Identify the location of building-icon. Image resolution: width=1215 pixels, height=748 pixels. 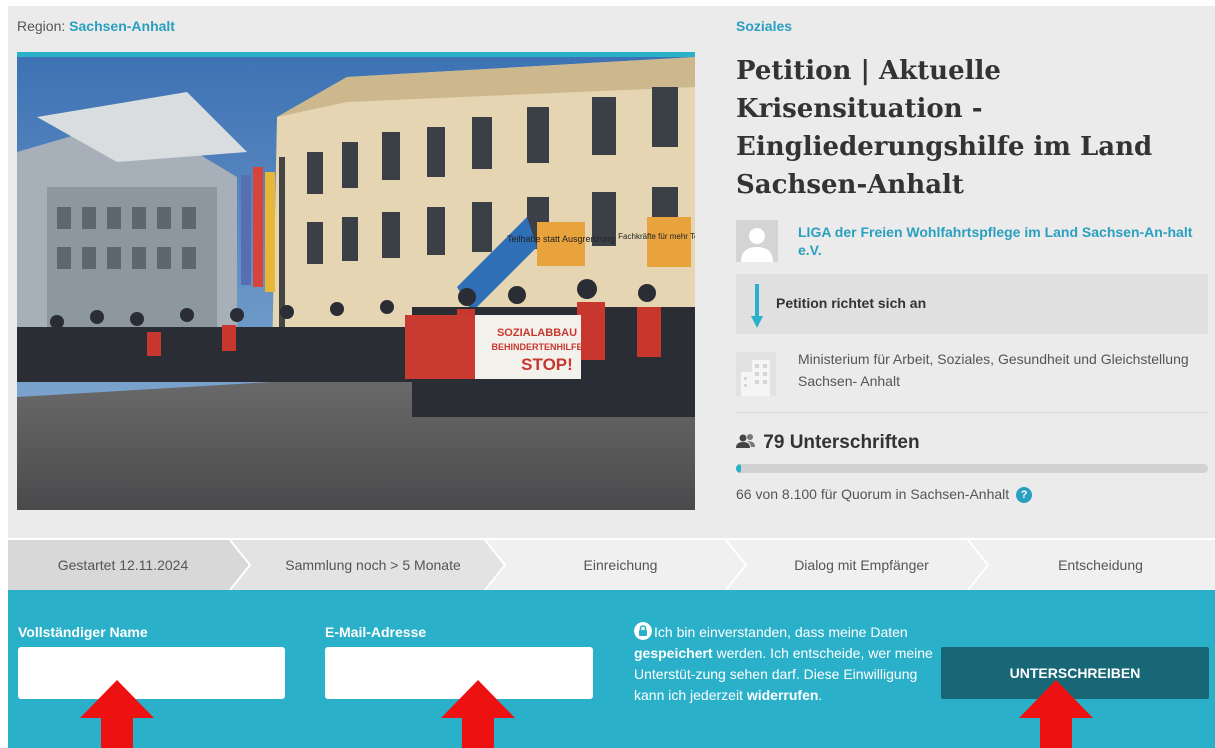
(756, 374).